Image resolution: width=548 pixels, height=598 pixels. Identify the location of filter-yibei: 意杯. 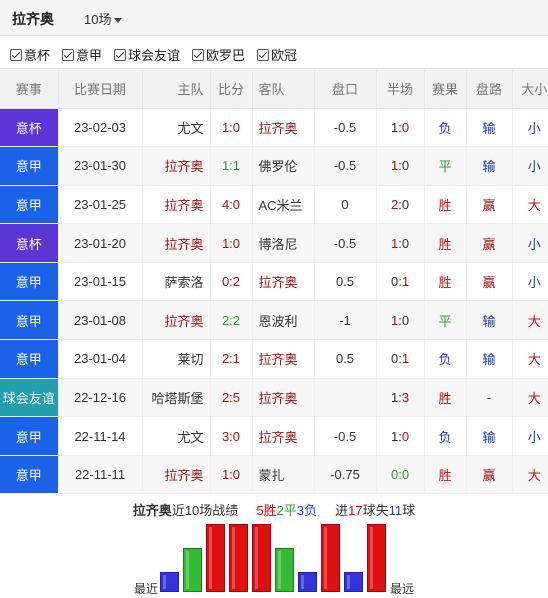
(30, 54).